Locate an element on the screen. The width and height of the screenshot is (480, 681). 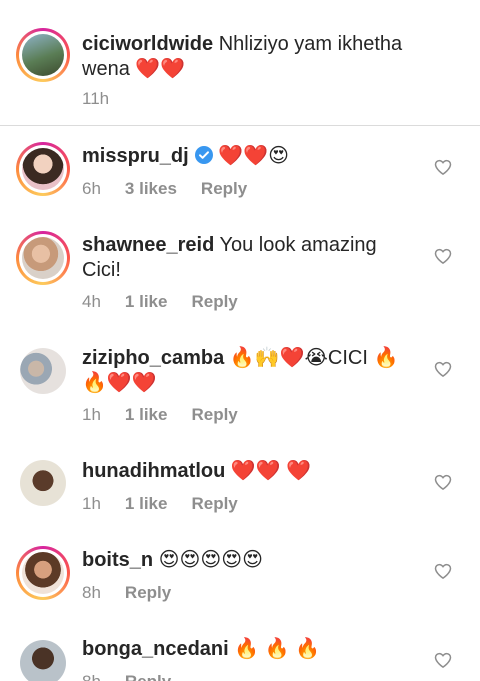
comment-meta: 6h 3 likes Reply is located at coordinates (164, 189).